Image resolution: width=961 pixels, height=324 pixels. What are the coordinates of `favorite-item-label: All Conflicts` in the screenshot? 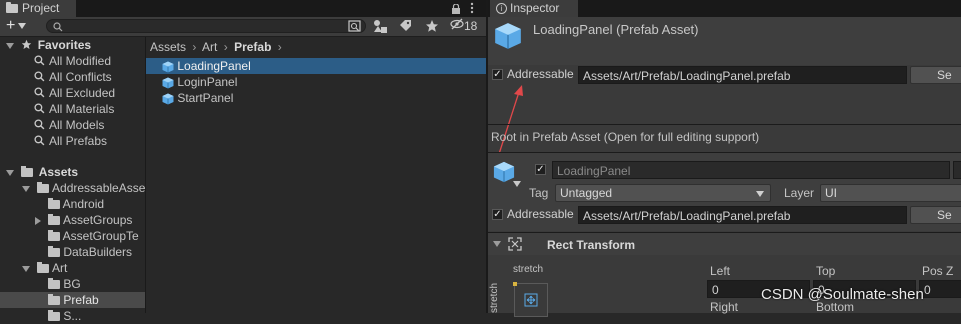 It's located at (80, 77).